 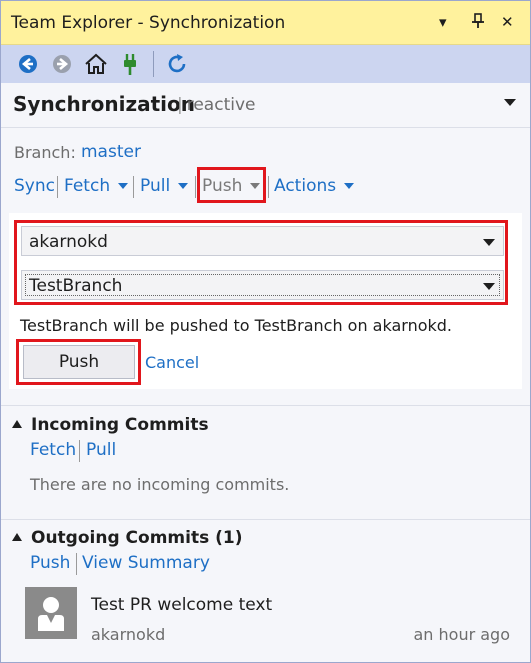 What do you see at coordinates (137, 538) in the screenshot?
I see `outgoing-commits-title: Outgoing Commits (1)` at bounding box center [137, 538].